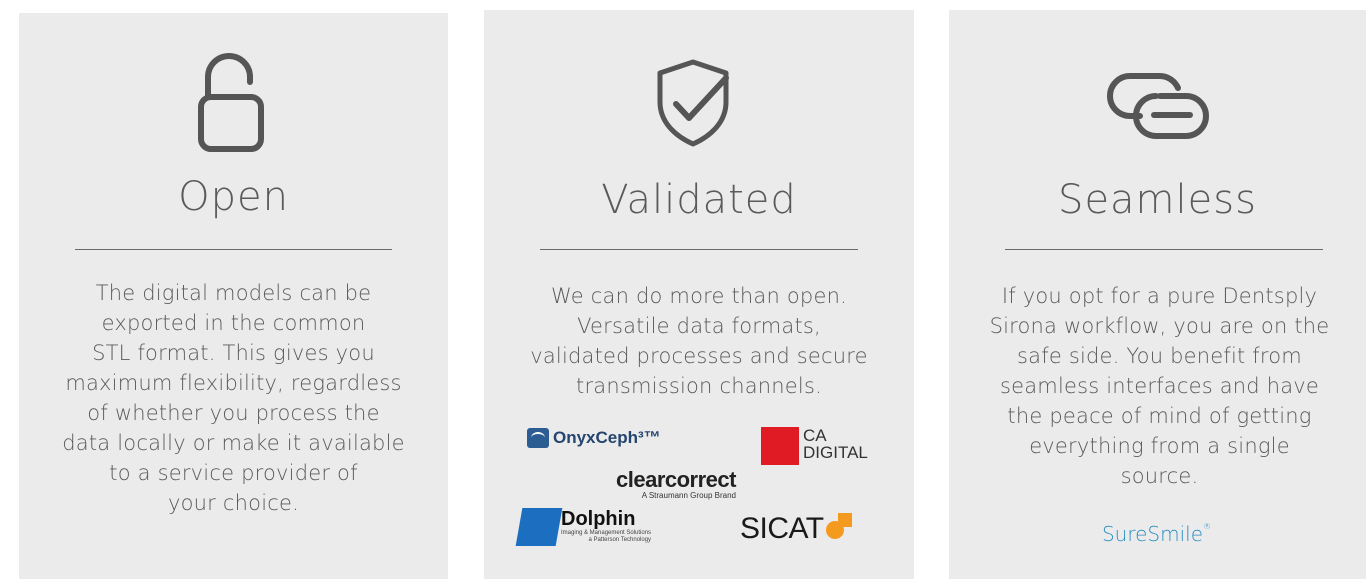  Describe the element at coordinates (233, 197) in the screenshot. I see `card-title-open: Open` at that location.